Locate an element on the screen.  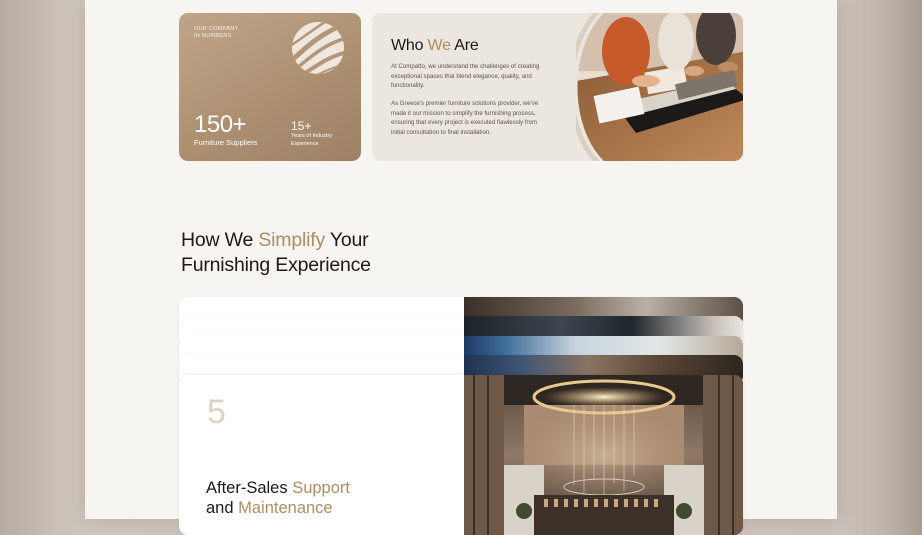
suppliers-count: 150+ is located at coordinates (220, 124).